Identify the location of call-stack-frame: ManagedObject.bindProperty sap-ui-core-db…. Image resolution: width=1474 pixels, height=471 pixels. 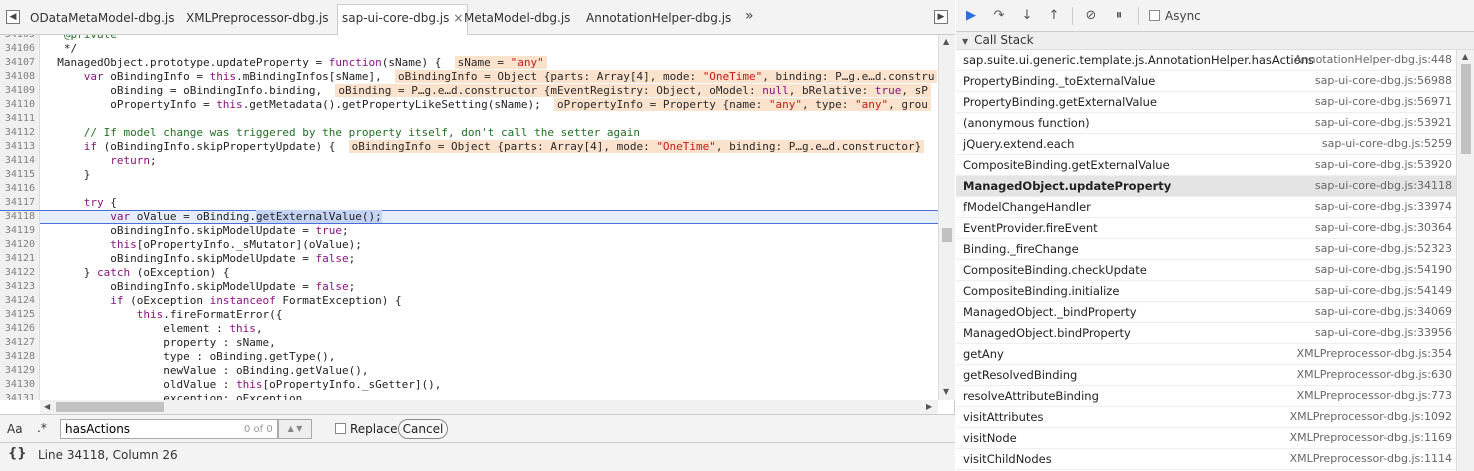
(1206, 333).